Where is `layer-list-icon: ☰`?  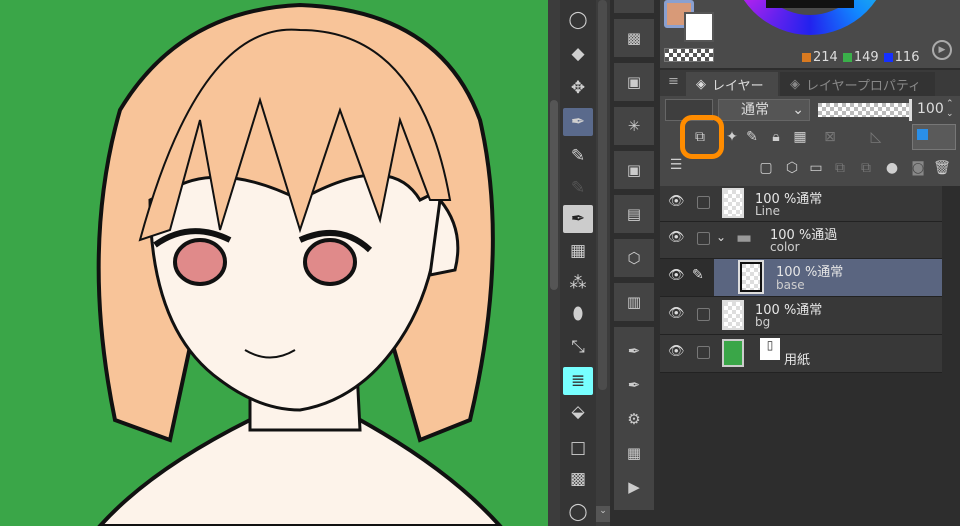
layer-list-icon: ☰ is located at coordinates (676, 165).